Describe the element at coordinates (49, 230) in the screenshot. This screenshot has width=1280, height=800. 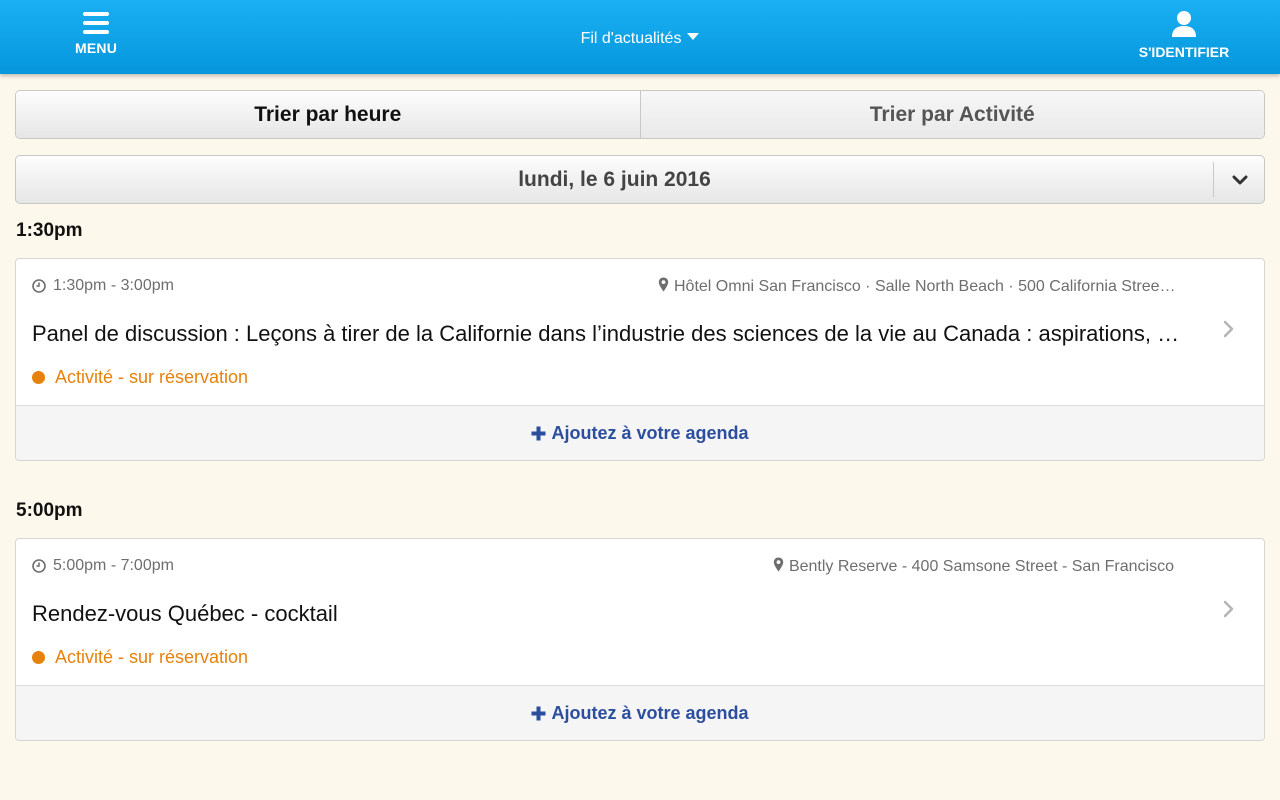
I see `time-group-header: 1:30pm` at that location.